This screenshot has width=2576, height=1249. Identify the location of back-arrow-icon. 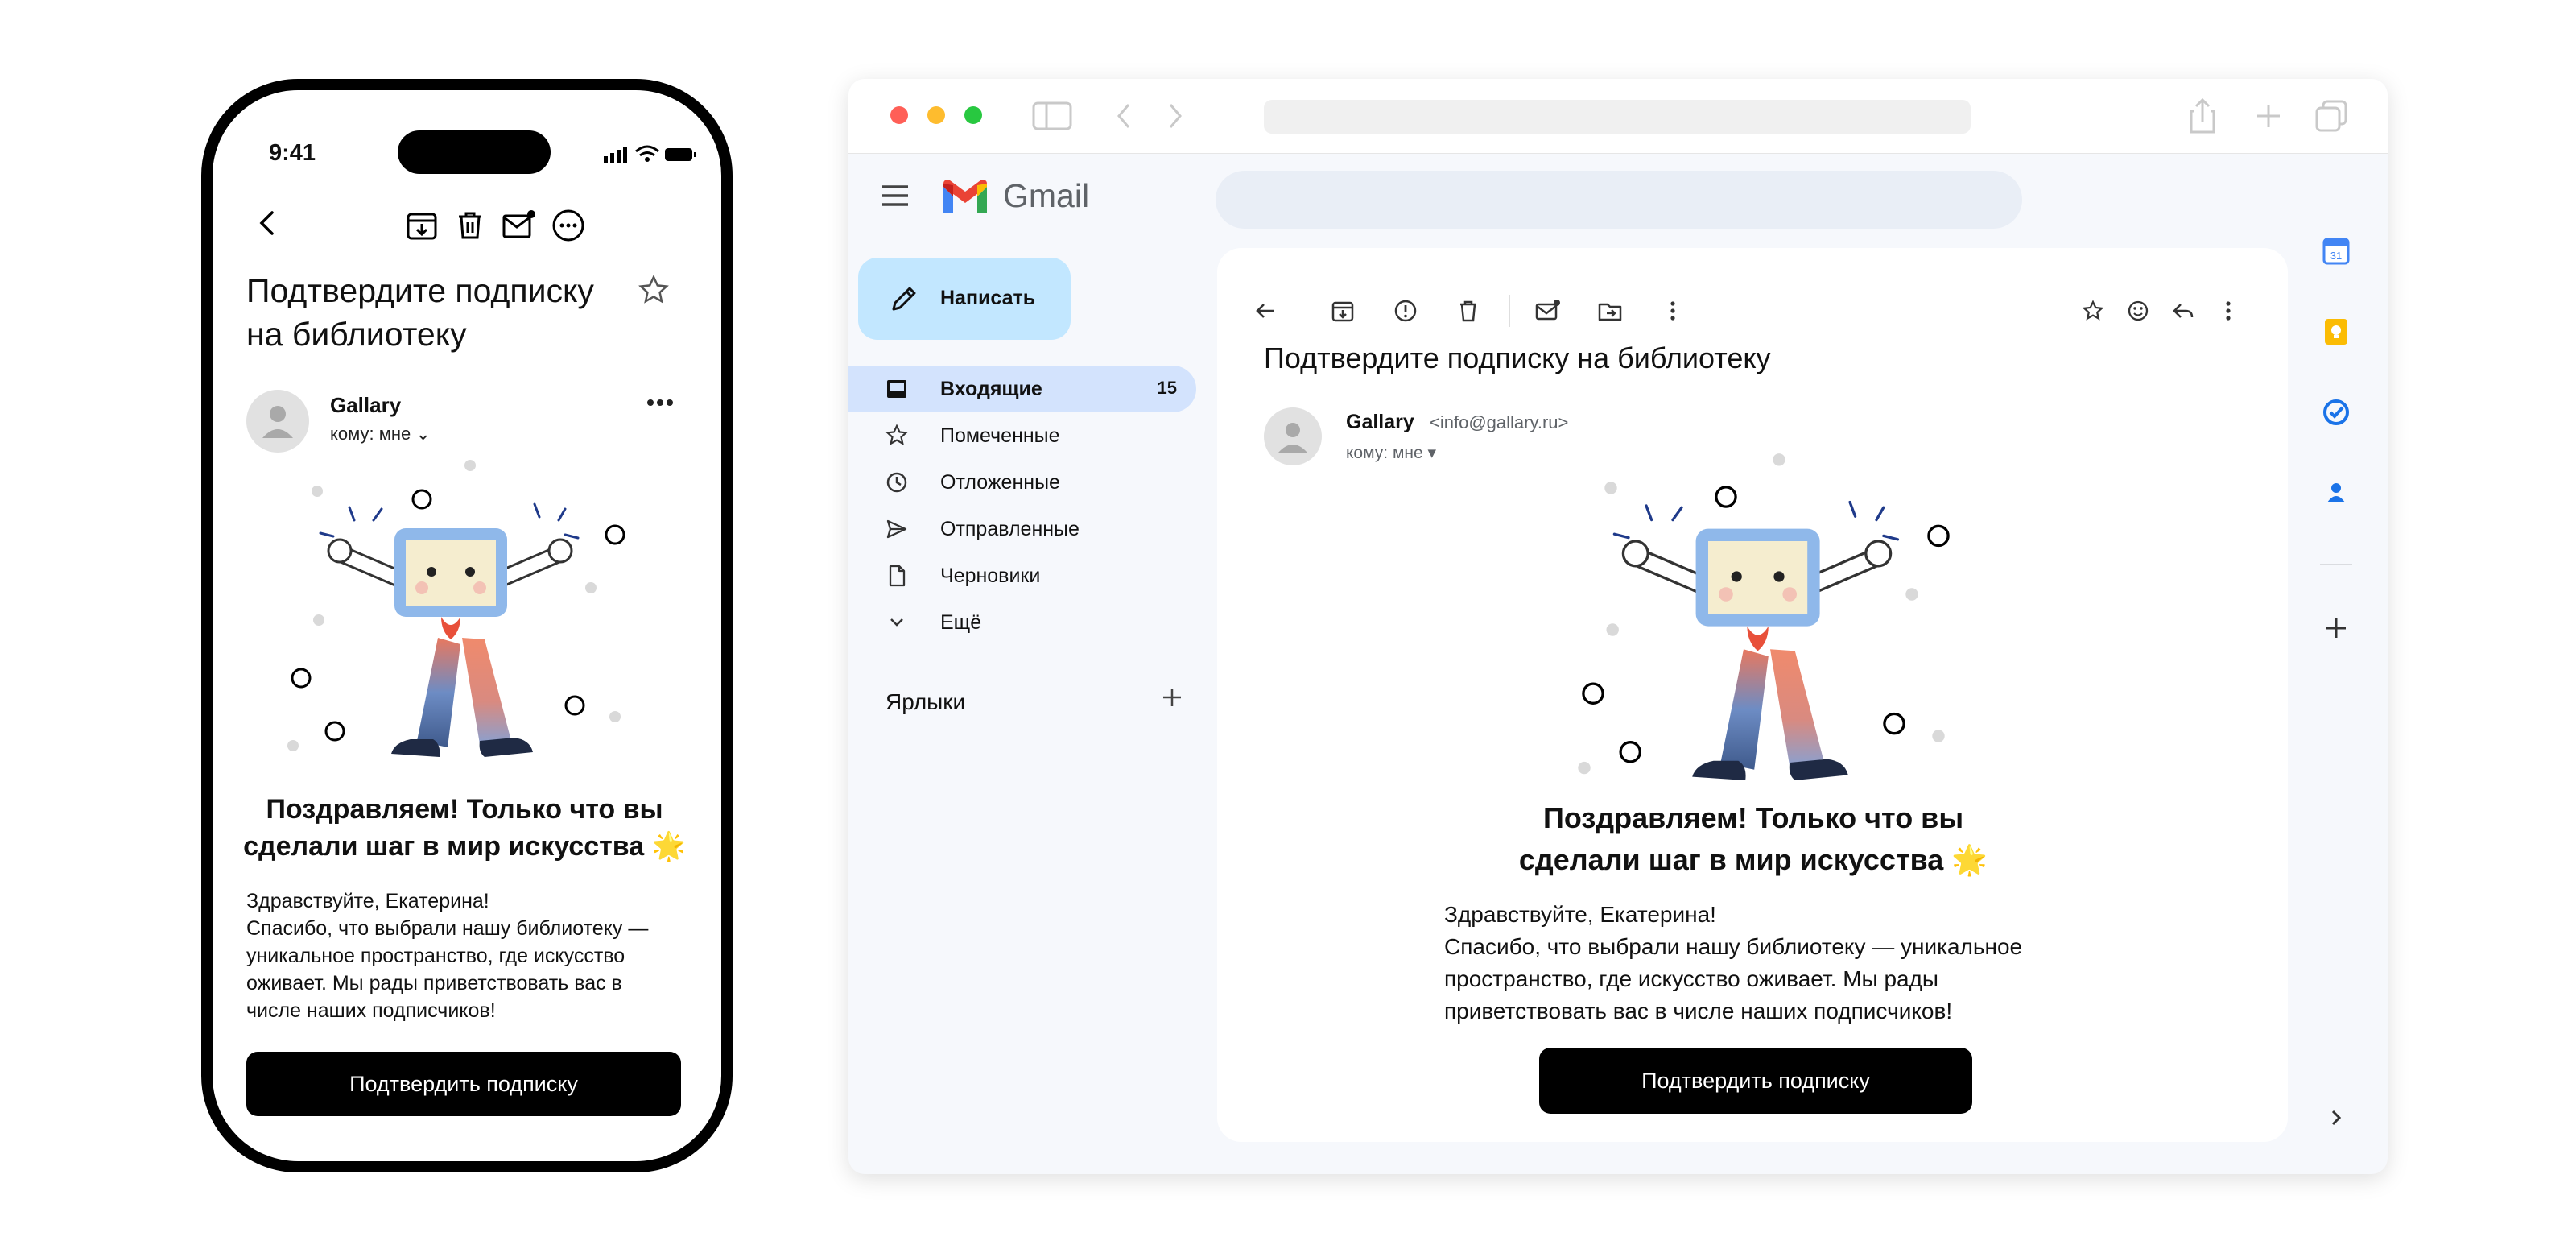
(1265, 311).